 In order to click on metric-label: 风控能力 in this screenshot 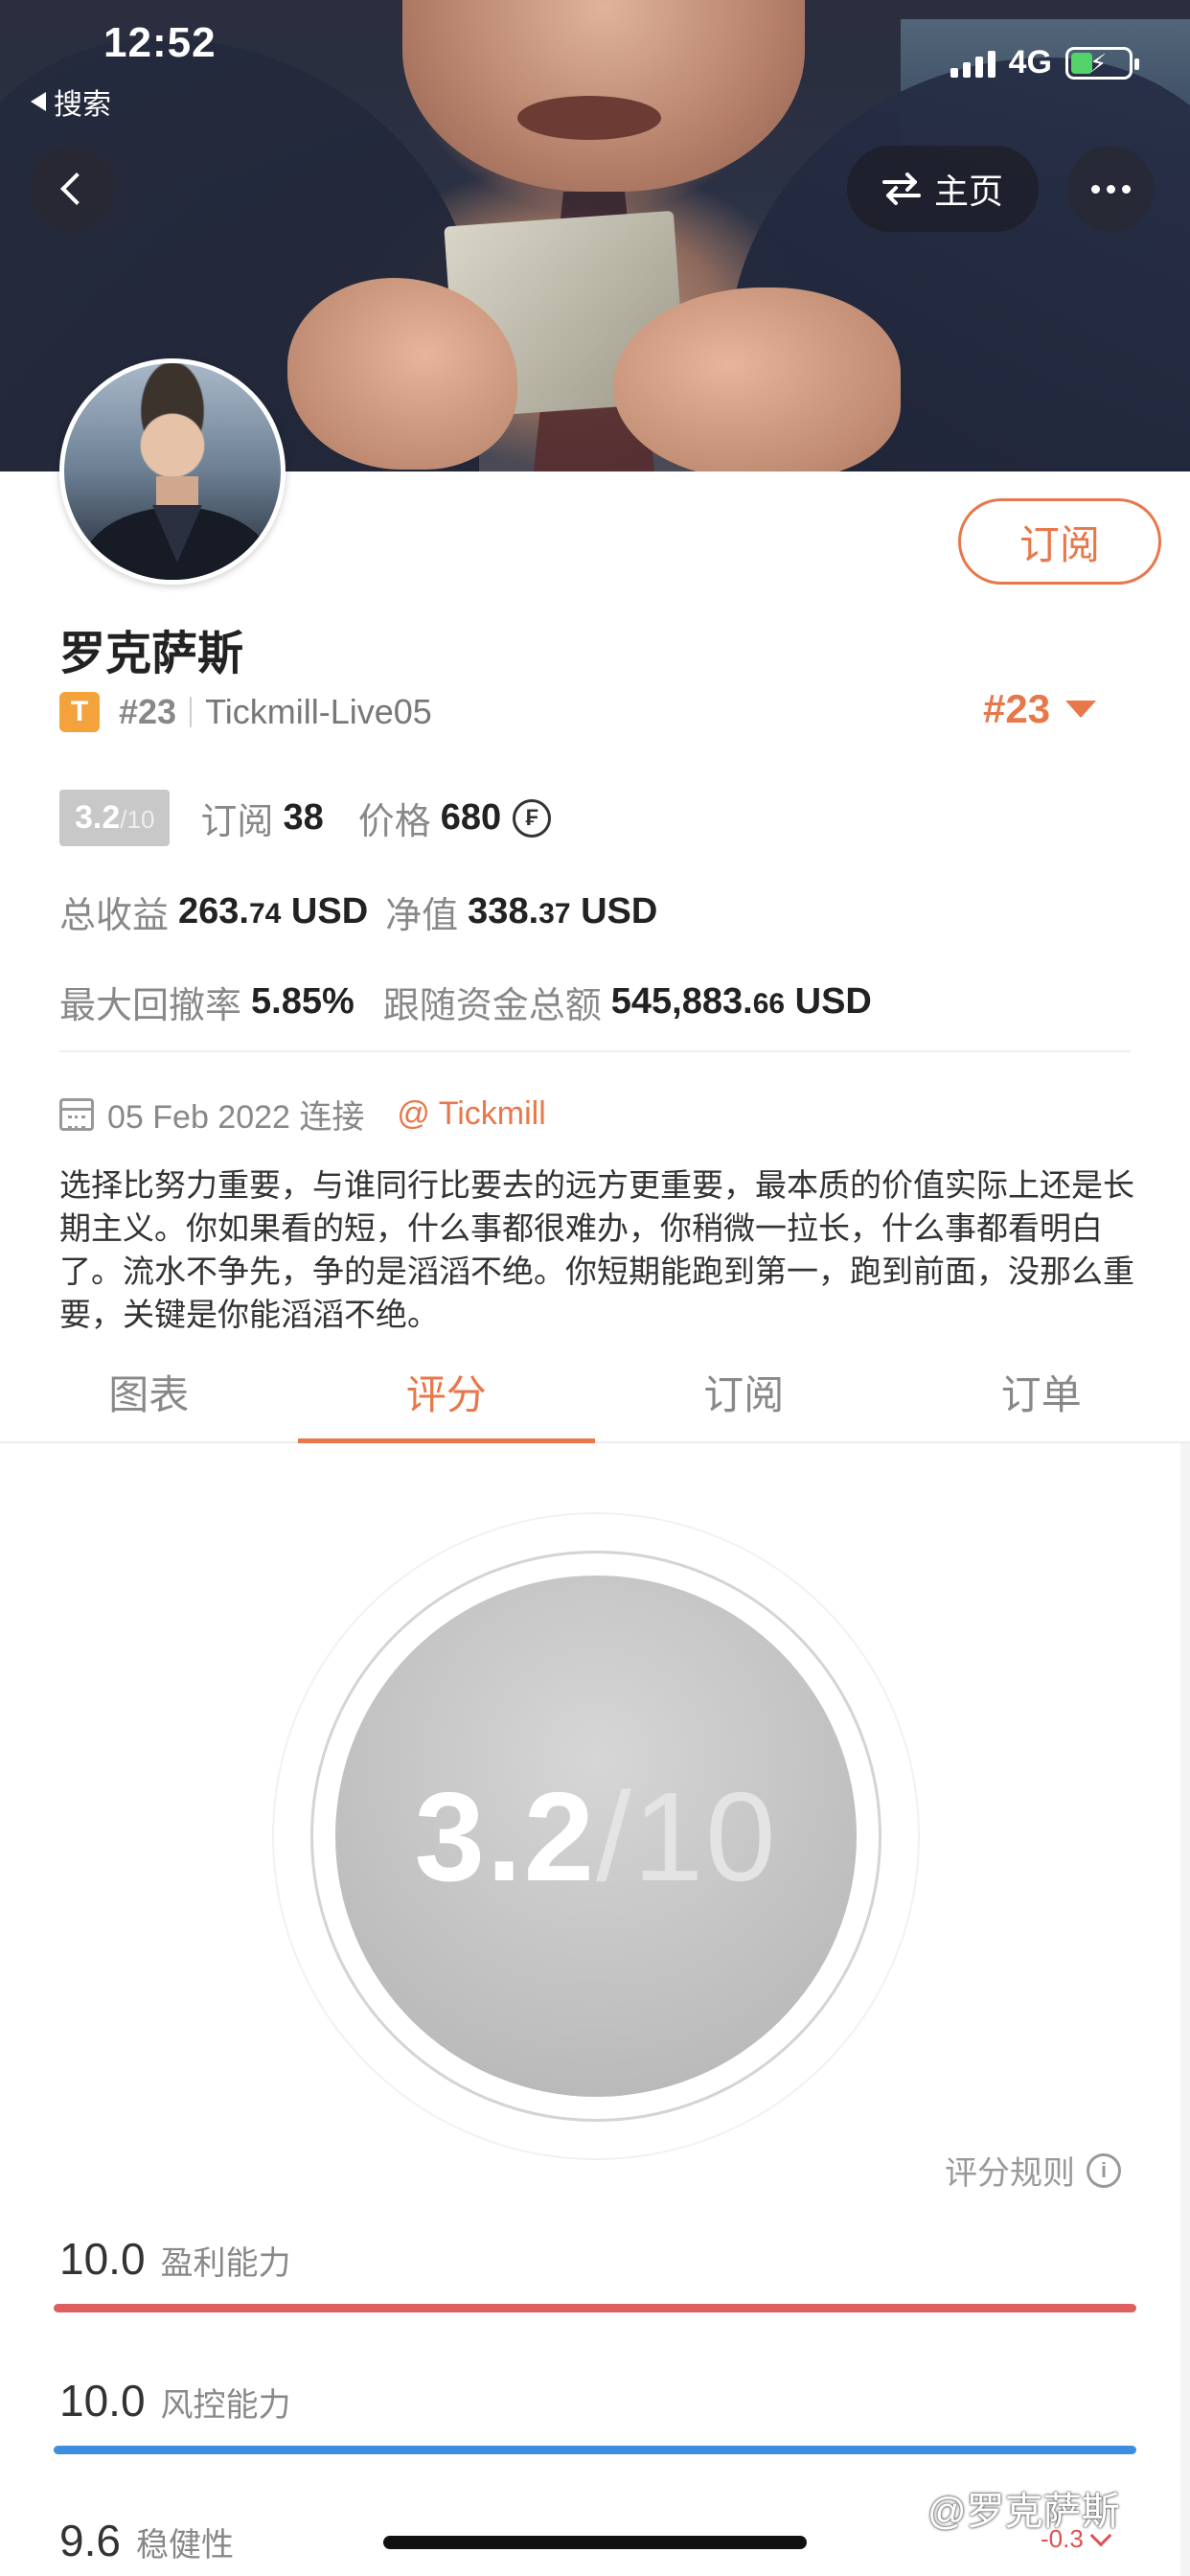, I will do `click(226, 2405)`.